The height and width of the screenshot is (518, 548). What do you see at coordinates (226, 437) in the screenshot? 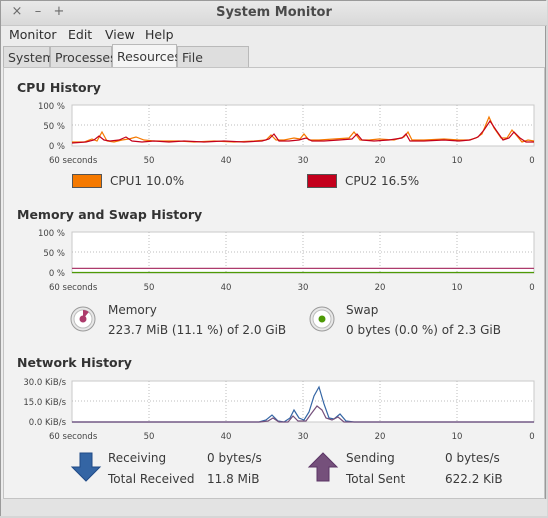
I see `network-xtick-40: 40` at bounding box center [226, 437].